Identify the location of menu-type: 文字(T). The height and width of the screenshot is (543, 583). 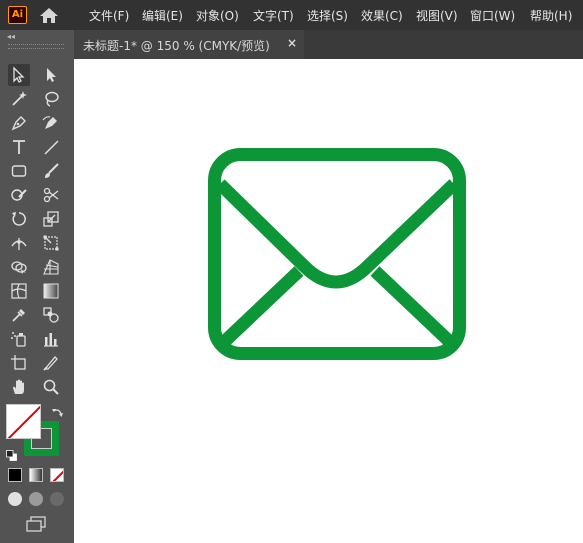
(273, 15).